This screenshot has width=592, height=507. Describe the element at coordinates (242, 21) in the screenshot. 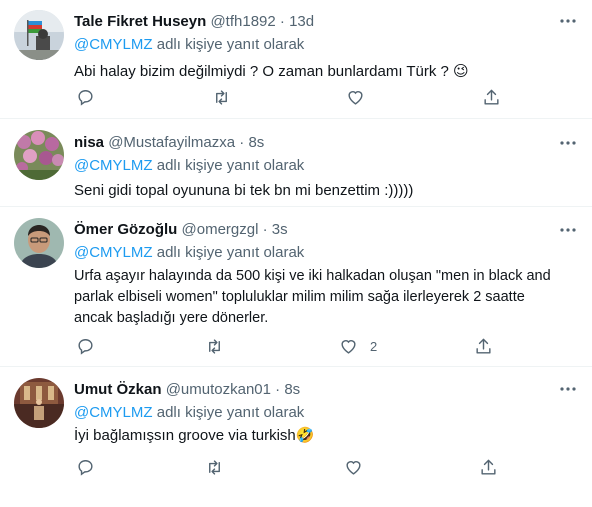

I see `user-handle: @tfh1892` at that location.